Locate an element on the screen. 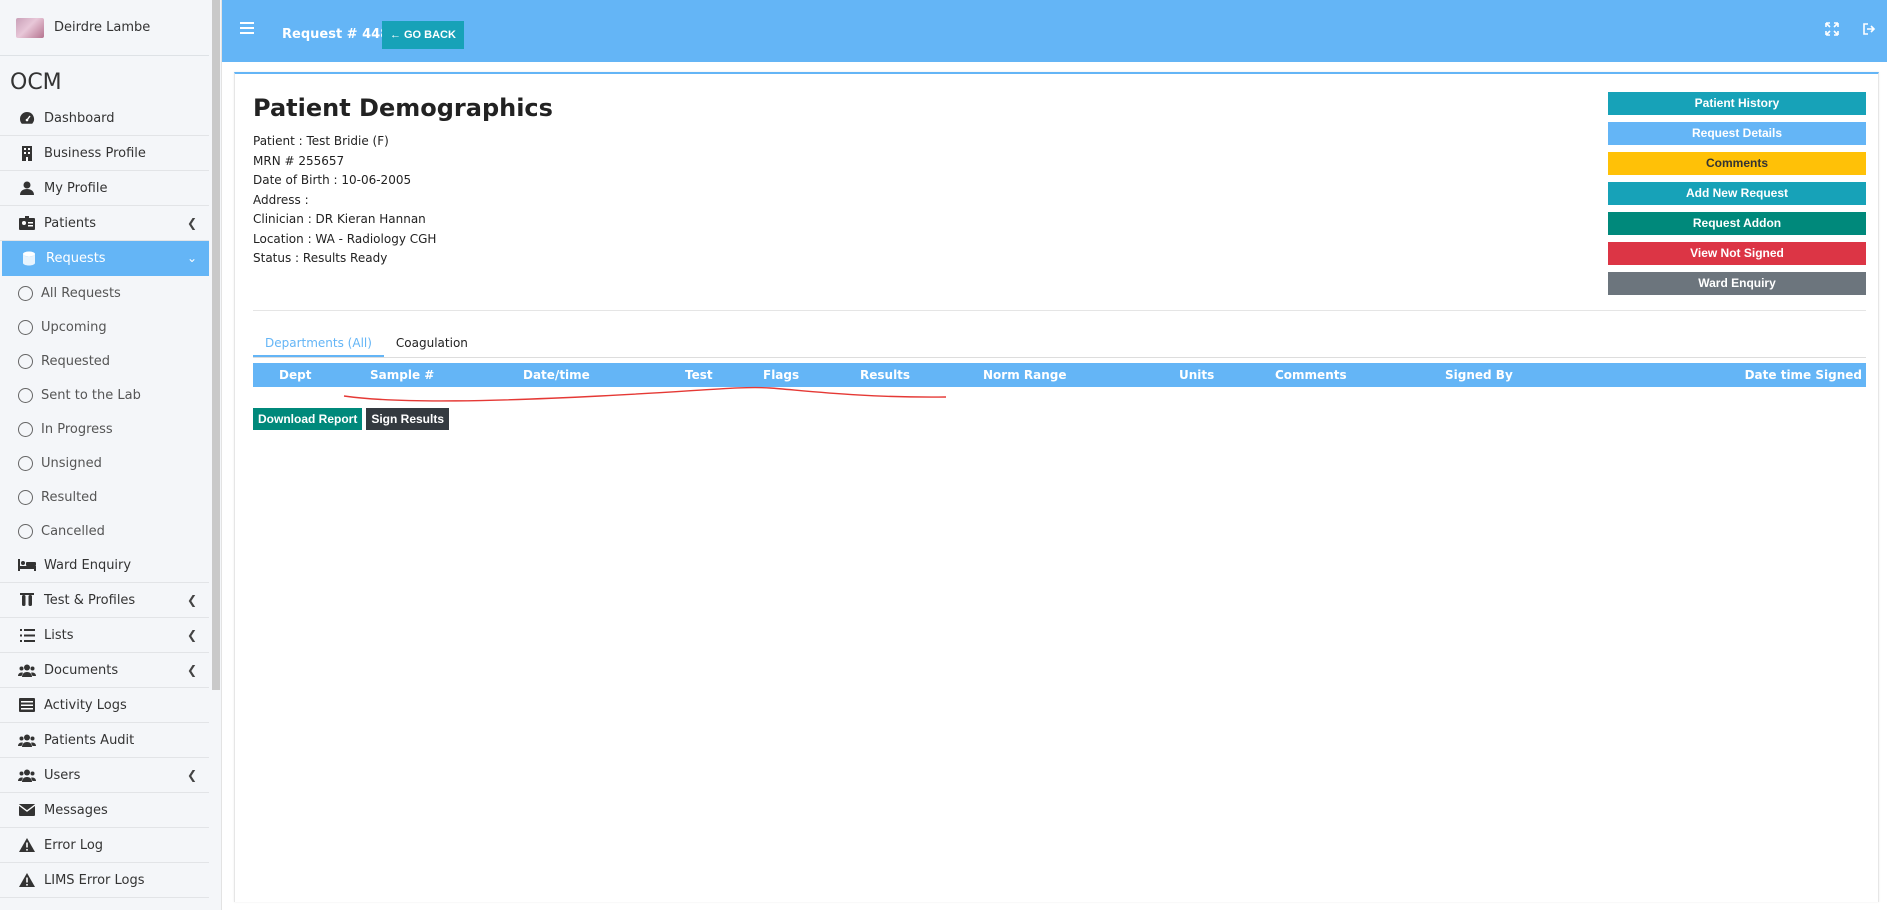  sidebar-item-ward-enquiry: Ward Enquiry is located at coordinates (104, 565).